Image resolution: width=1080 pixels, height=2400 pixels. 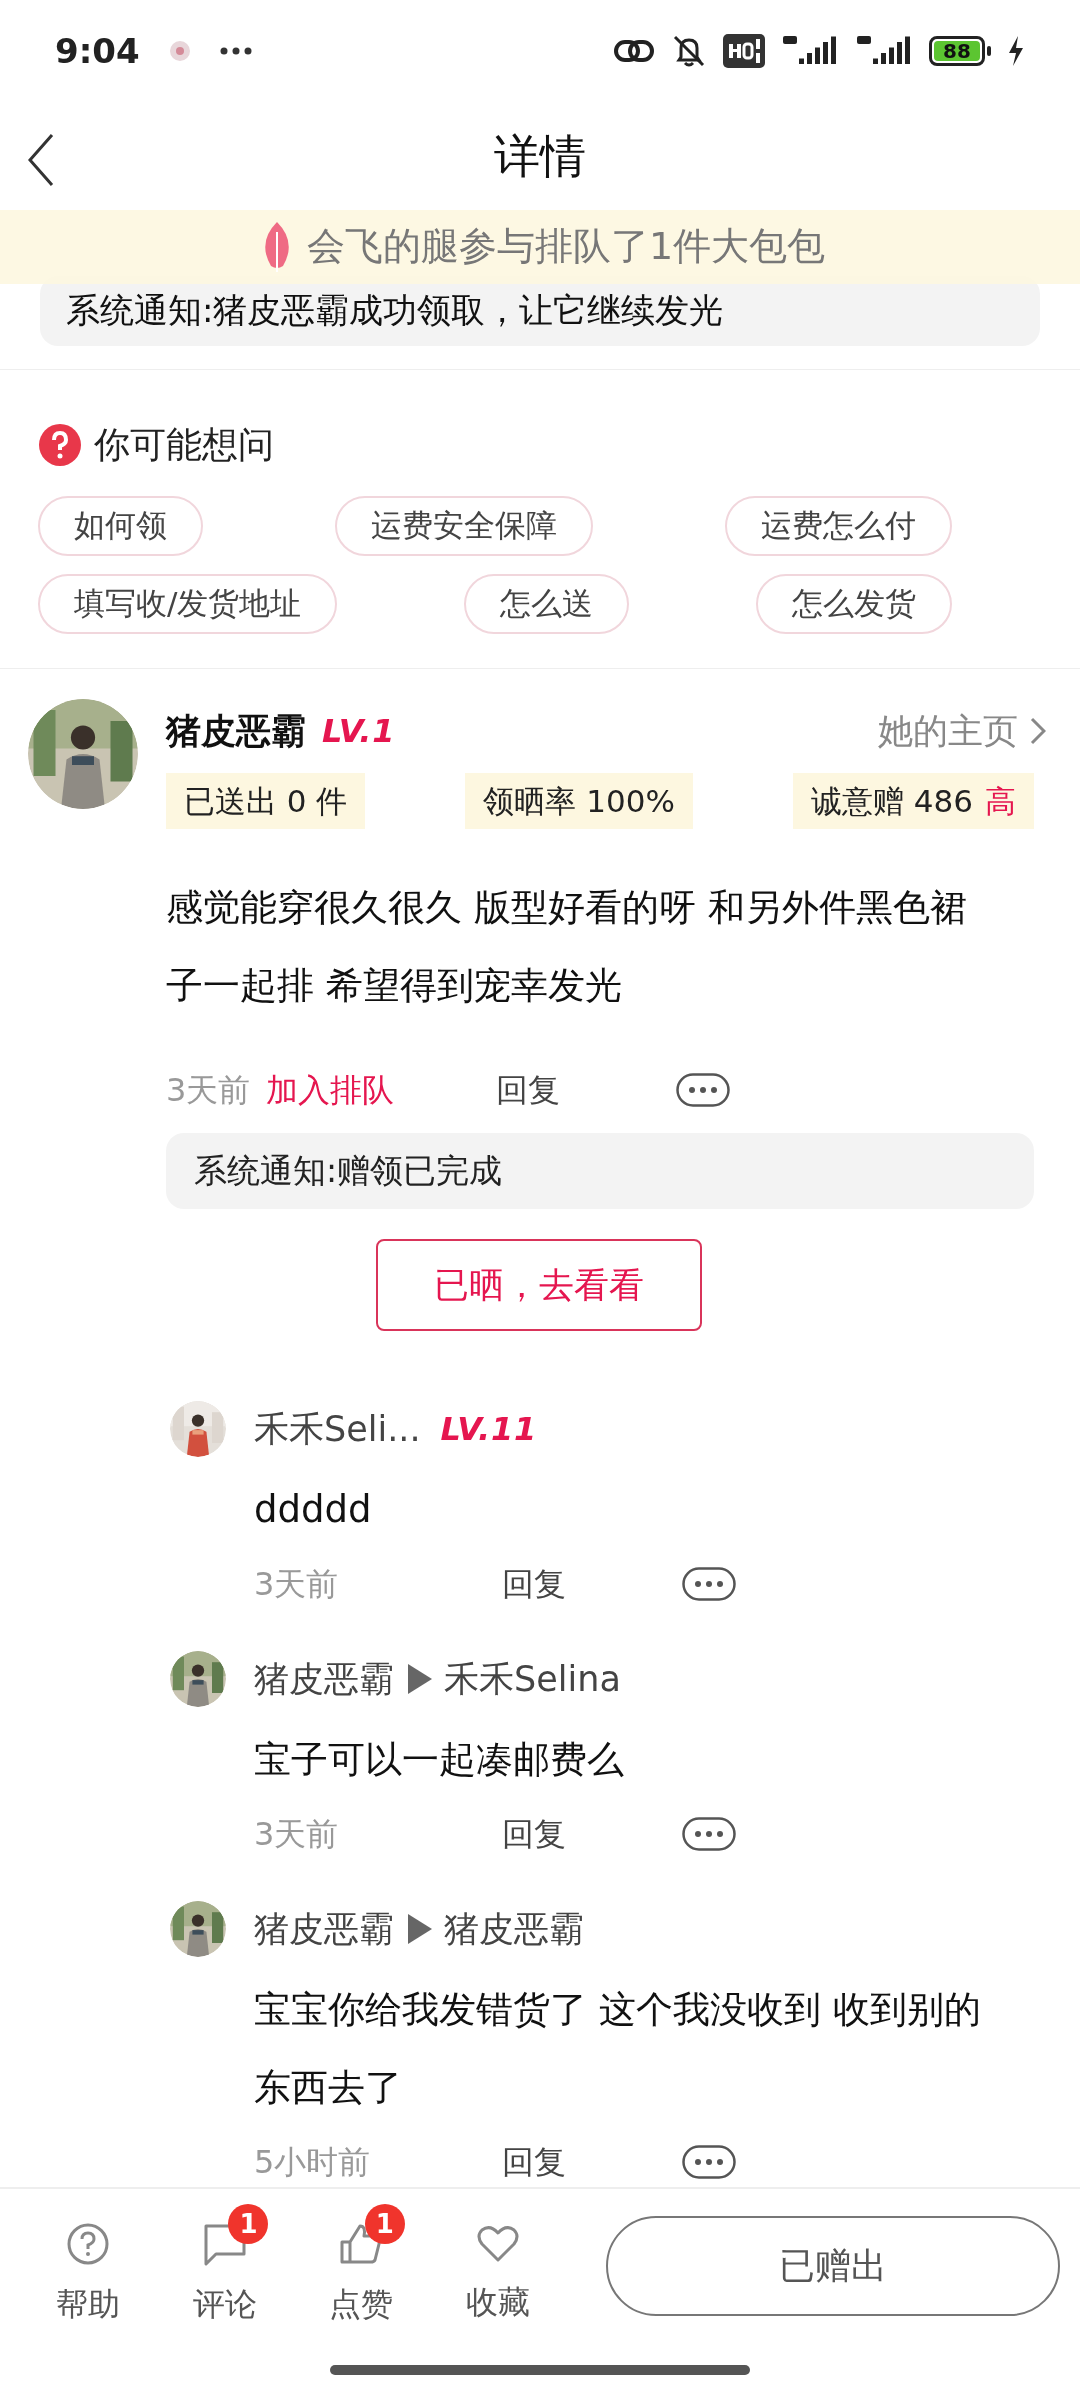 I want to click on section-title: 你可能想问, so click(x=184, y=444).